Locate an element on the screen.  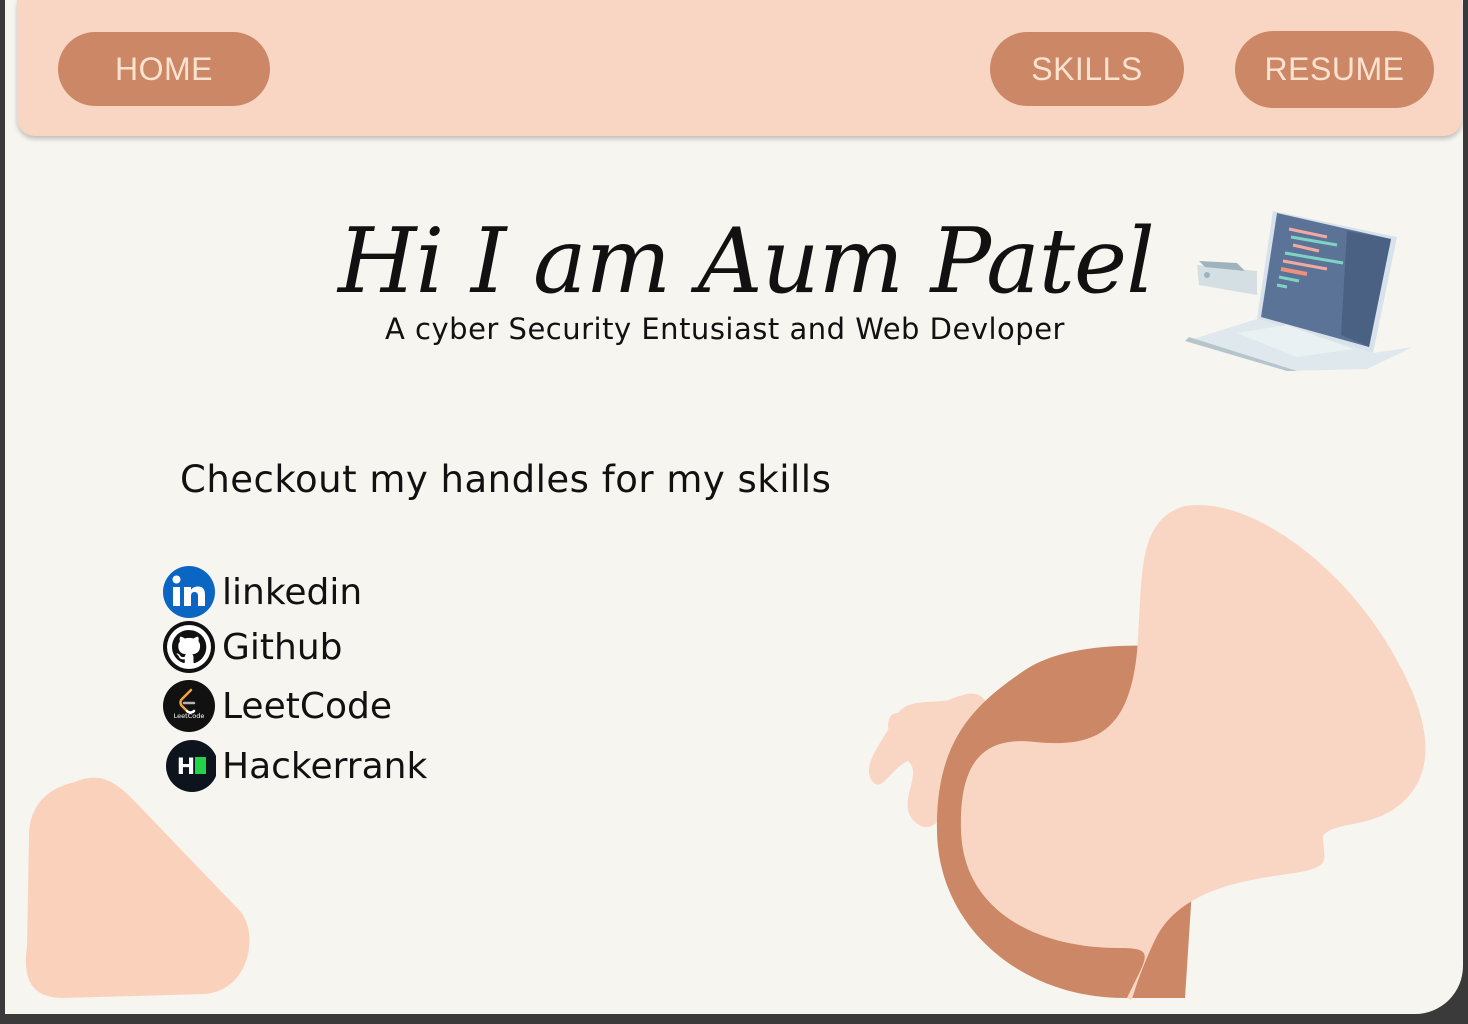
laptop-illustration is located at coordinates (1299, 291).